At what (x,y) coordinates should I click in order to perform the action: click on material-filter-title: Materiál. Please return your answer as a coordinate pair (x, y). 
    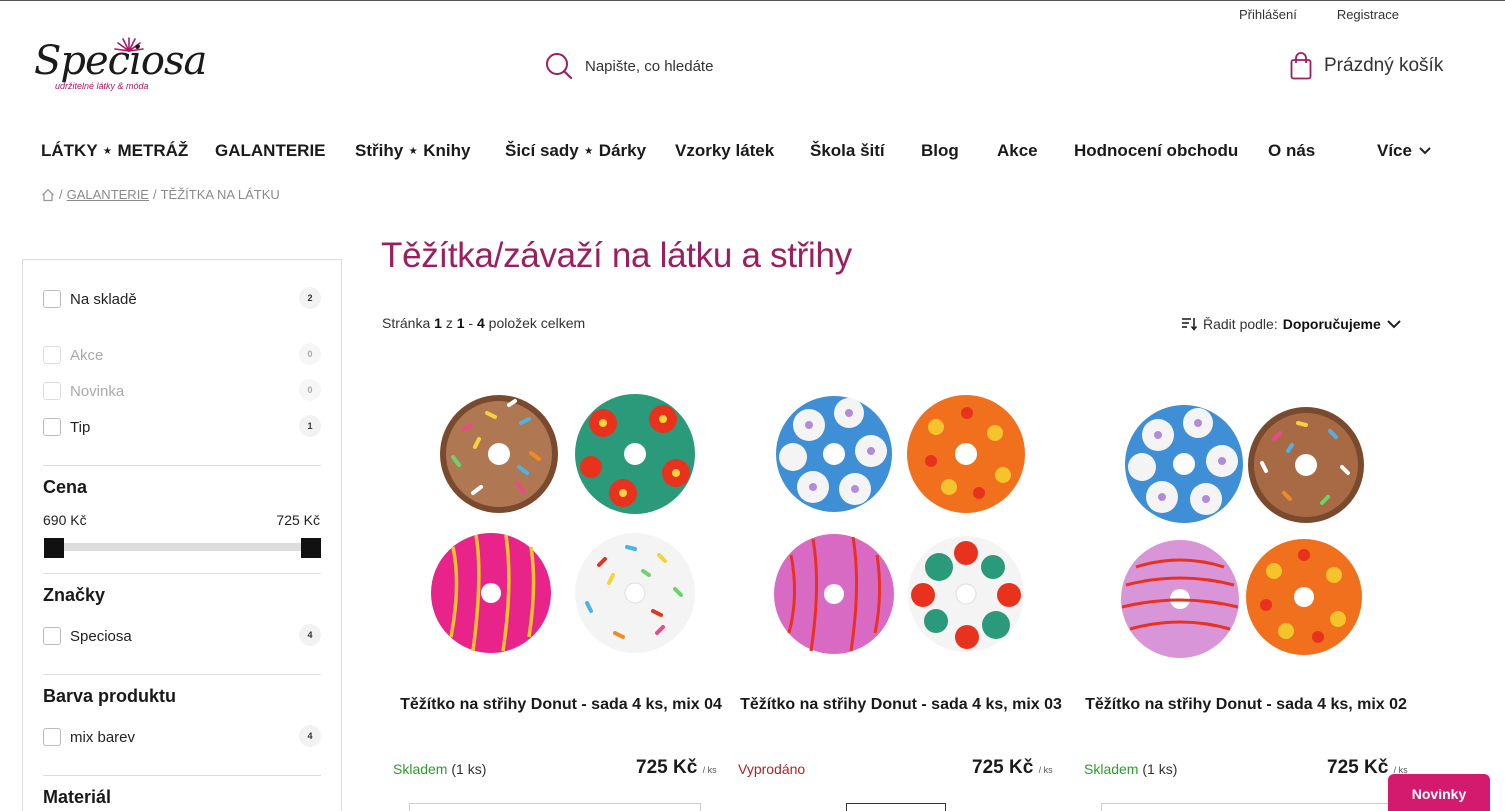
    Looking at the image, I should click on (77, 797).